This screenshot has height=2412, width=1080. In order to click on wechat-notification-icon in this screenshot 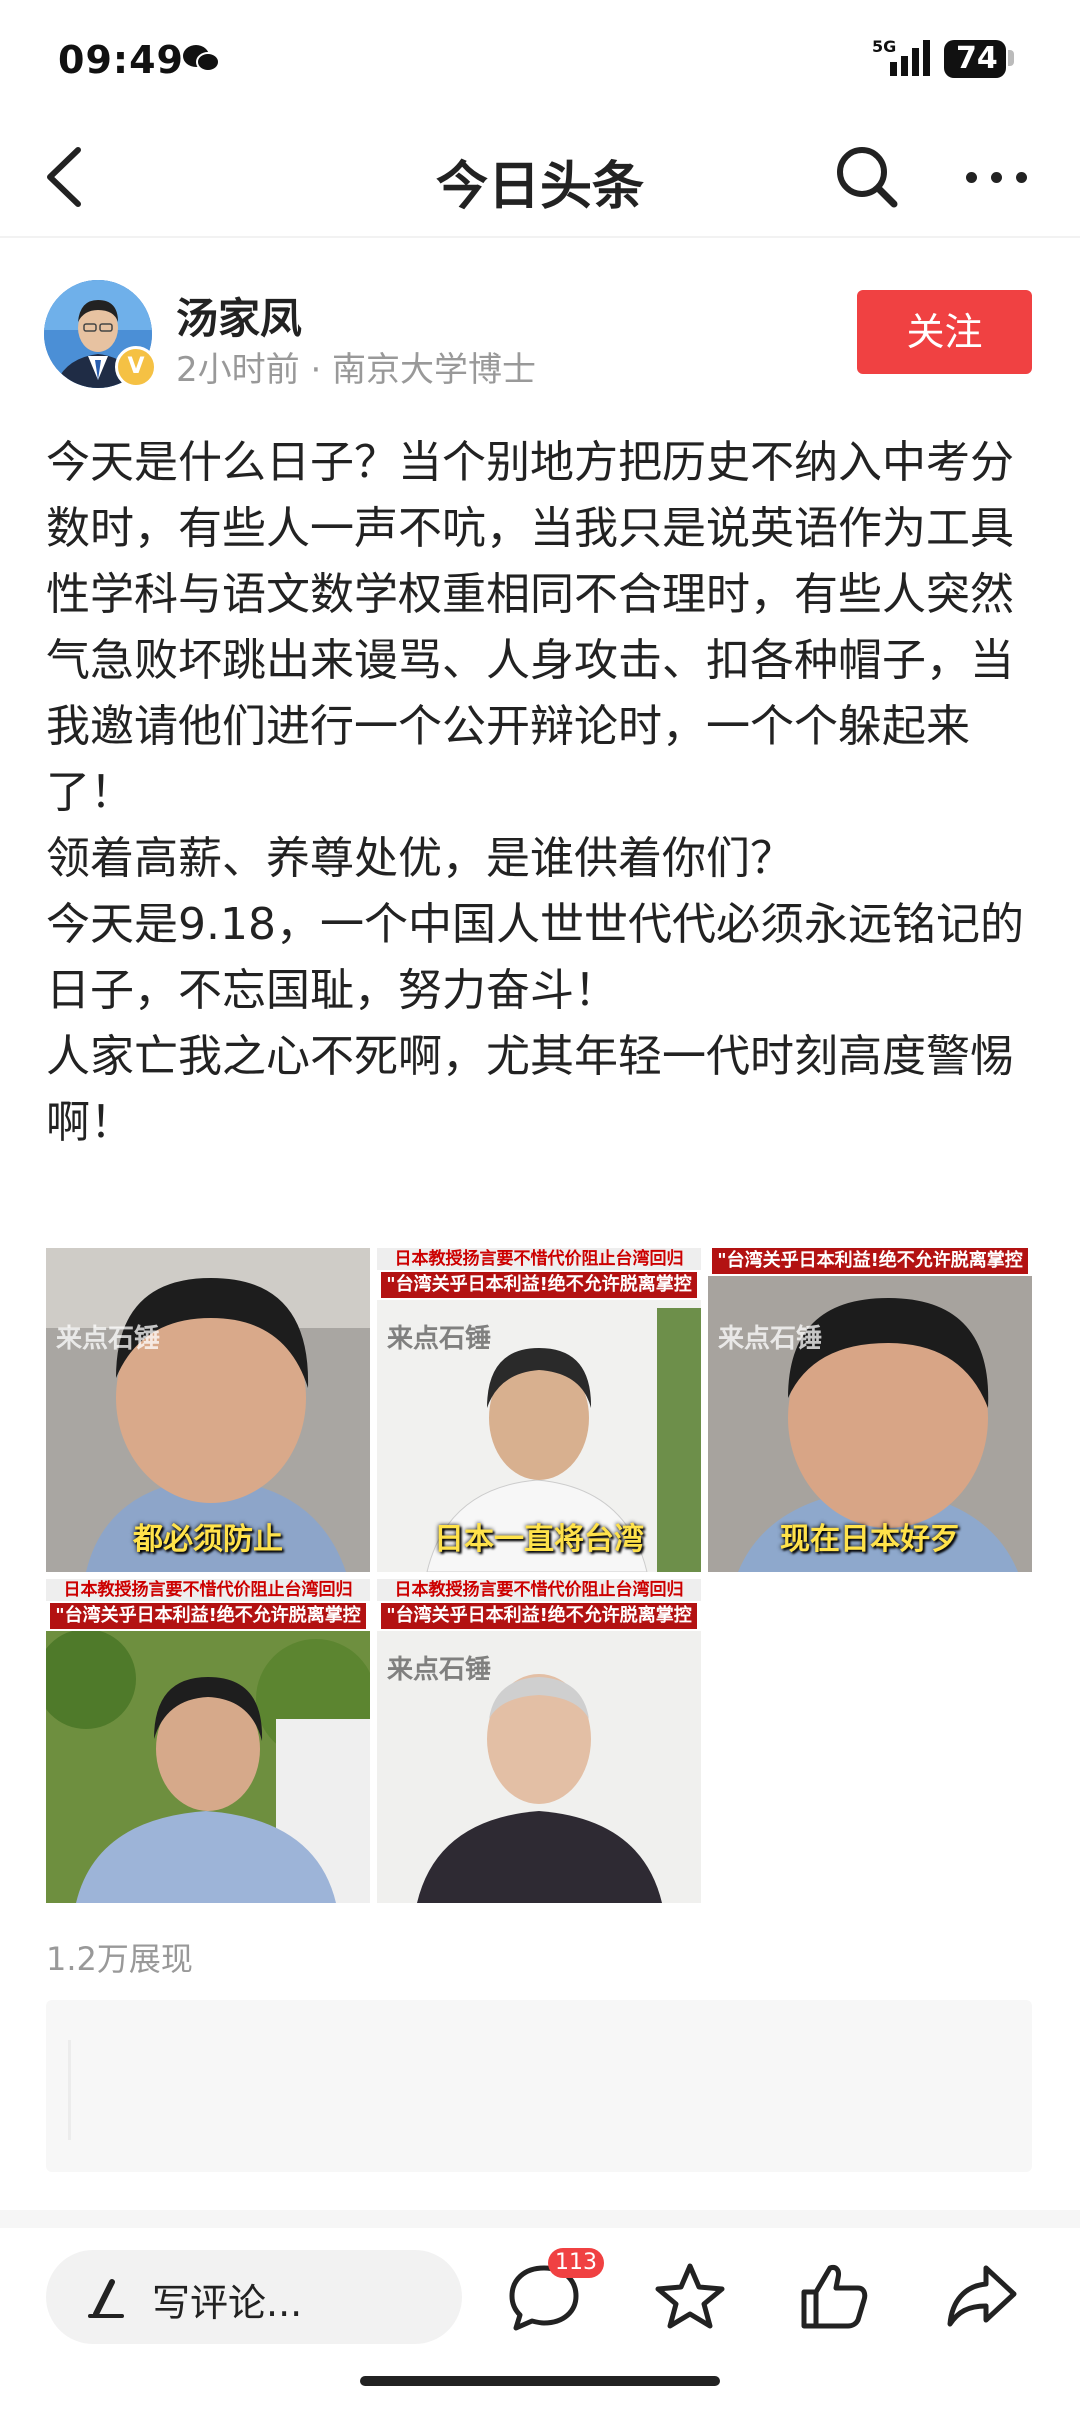, I will do `click(201, 58)`.